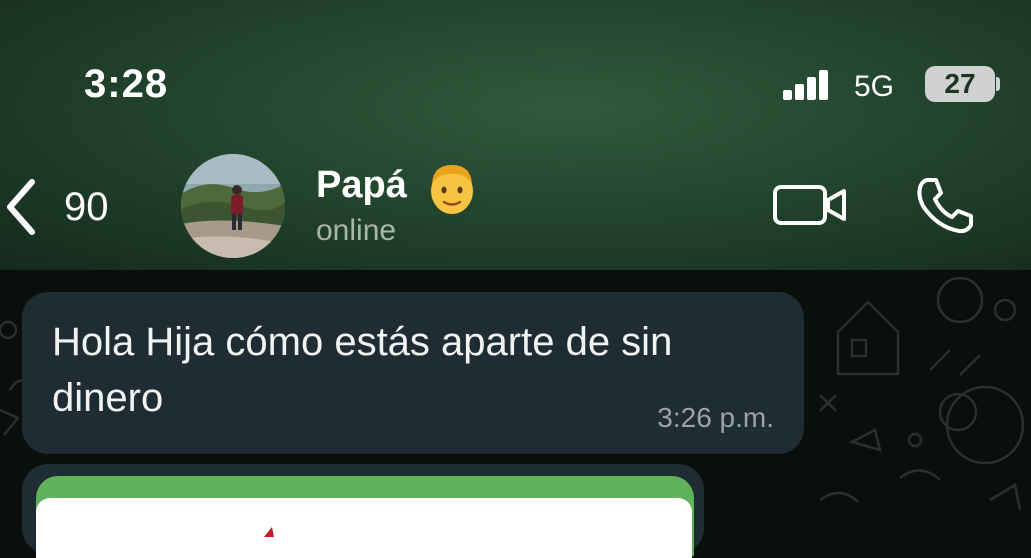 The image size is (1031, 558). I want to click on avatar, so click(233, 206).